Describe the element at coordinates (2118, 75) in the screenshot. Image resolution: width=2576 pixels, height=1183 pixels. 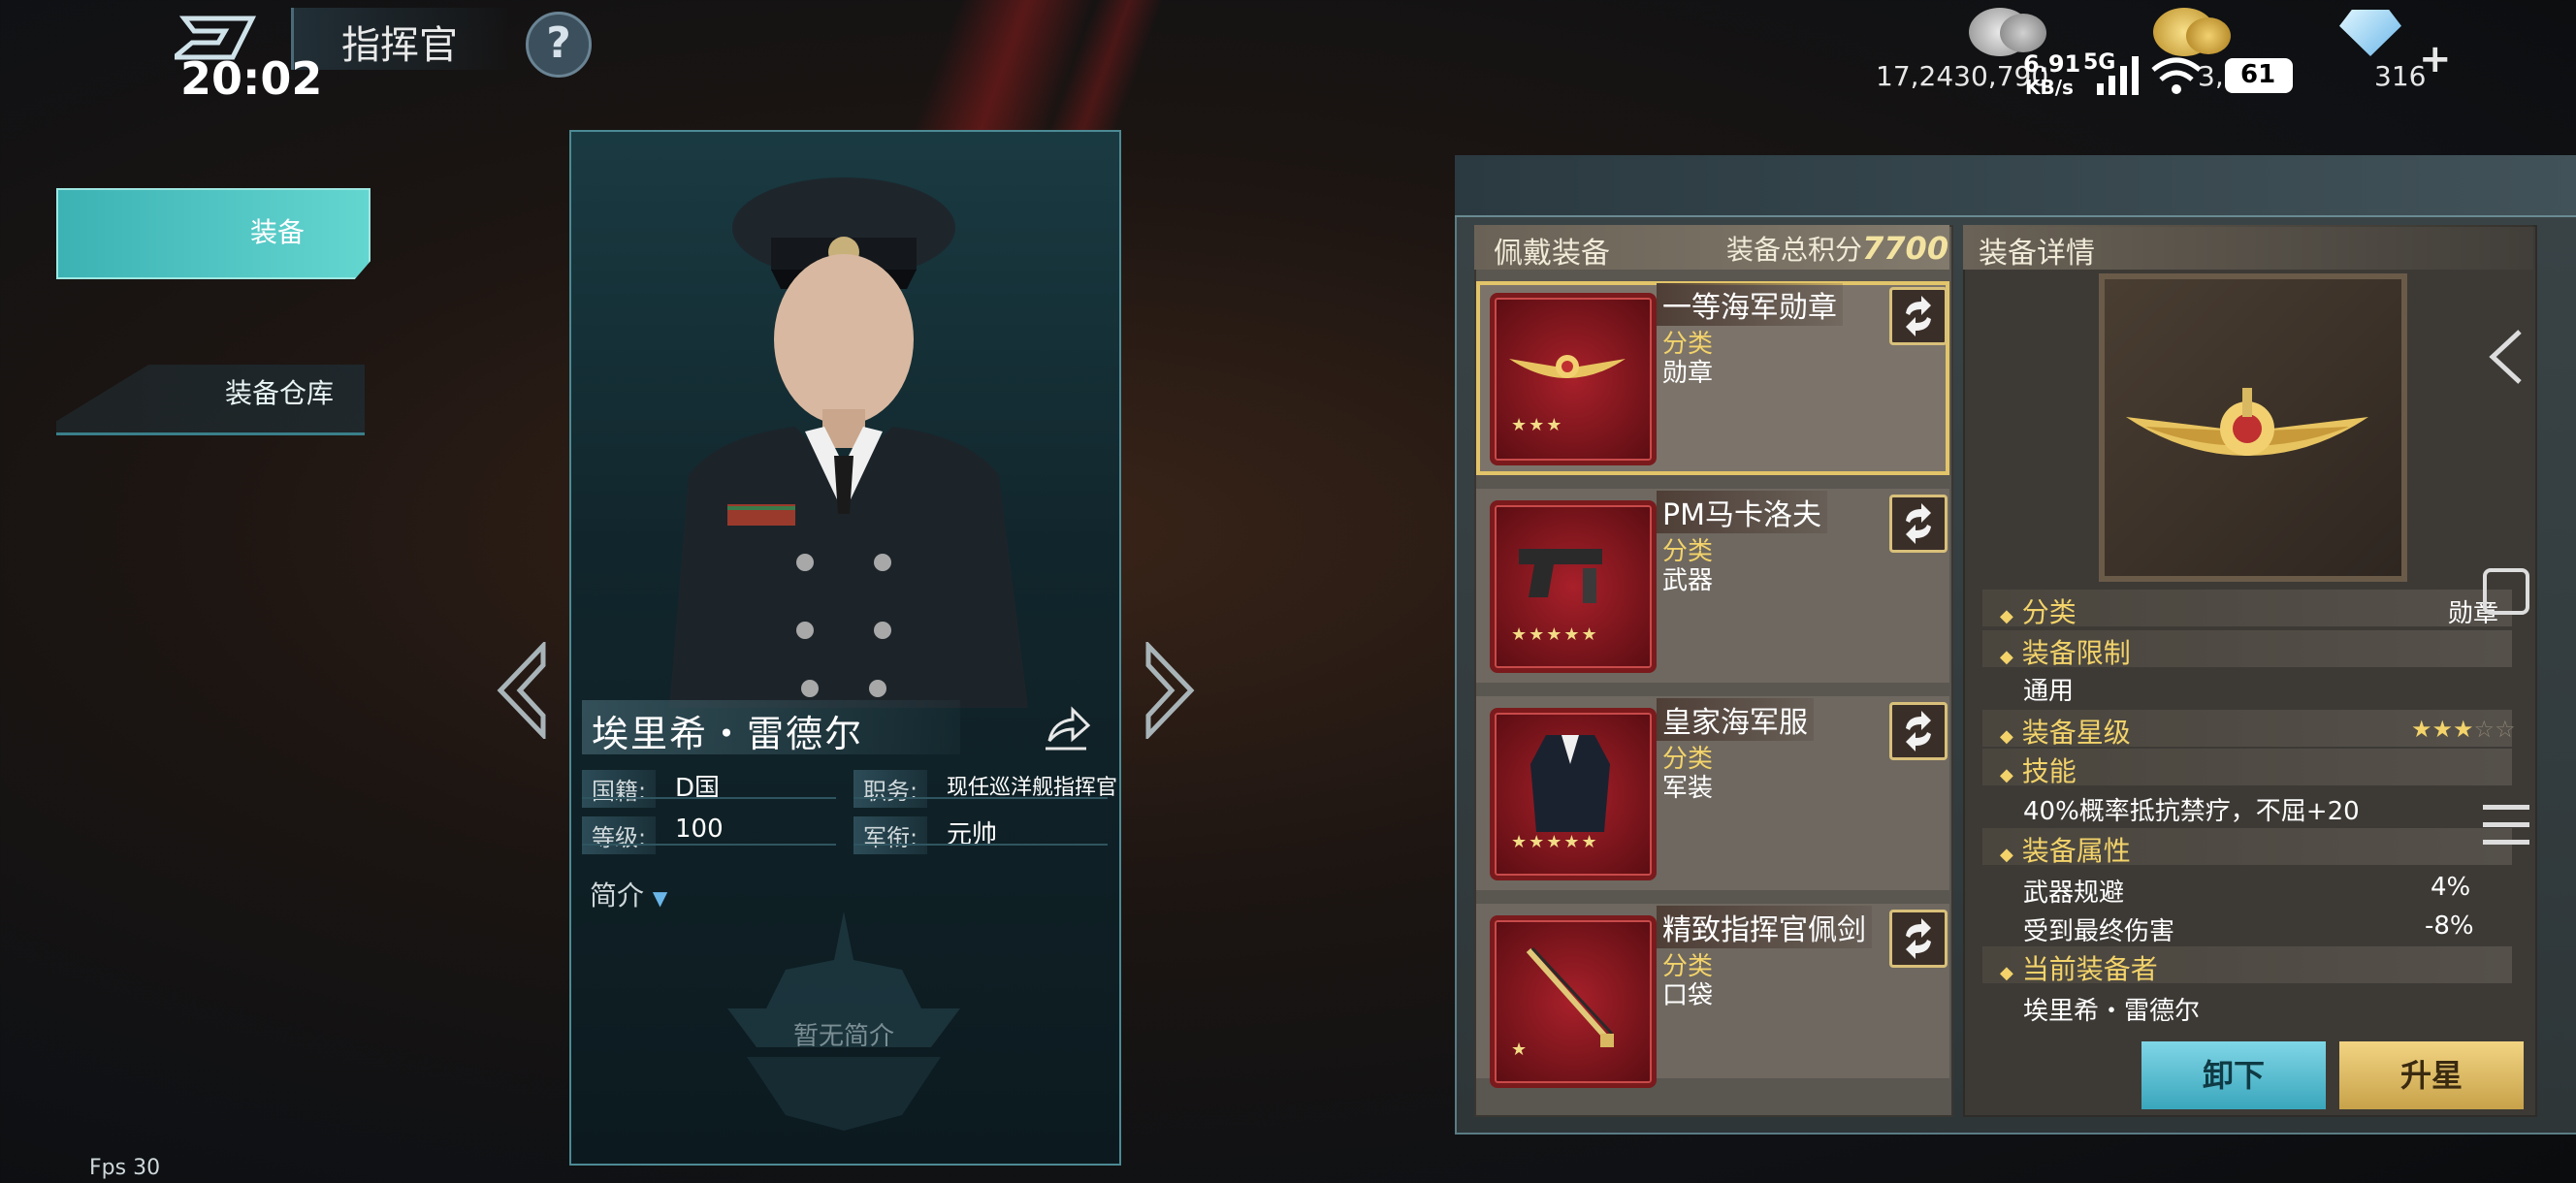
I see `signal-icon` at that location.